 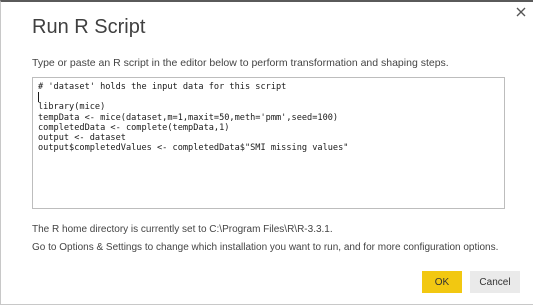 I want to click on close-icon, so click(x=521, y=12).